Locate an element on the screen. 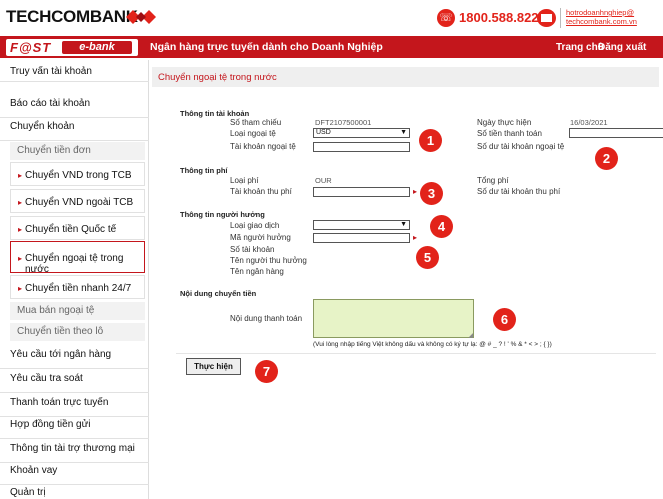  support-email: hotrodoanhnghiep@ techcombank.com.vn is located at coordinates (601, 17).